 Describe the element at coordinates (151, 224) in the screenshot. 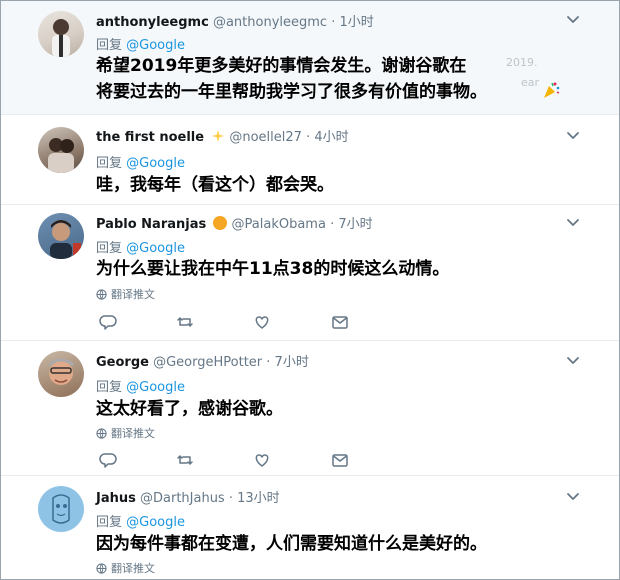

I see `display-name: Pablo Naranjas` at that location.